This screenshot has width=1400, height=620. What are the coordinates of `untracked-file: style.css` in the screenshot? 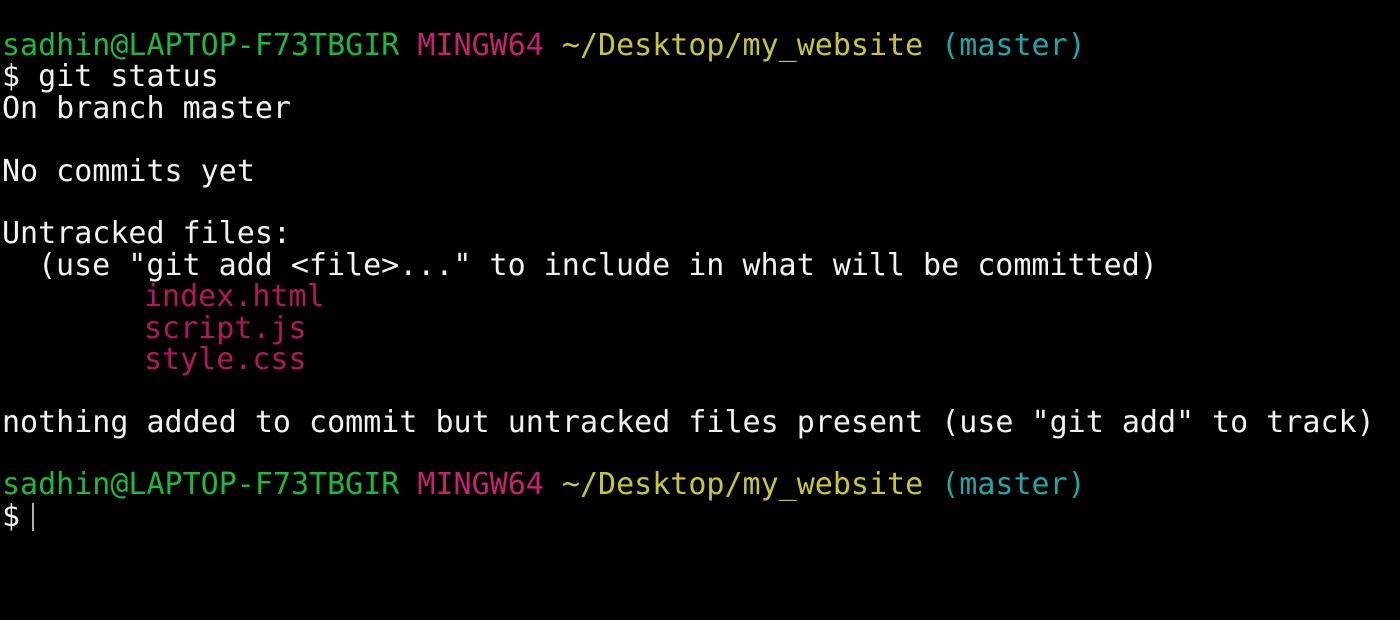 It's located at (225, 359).